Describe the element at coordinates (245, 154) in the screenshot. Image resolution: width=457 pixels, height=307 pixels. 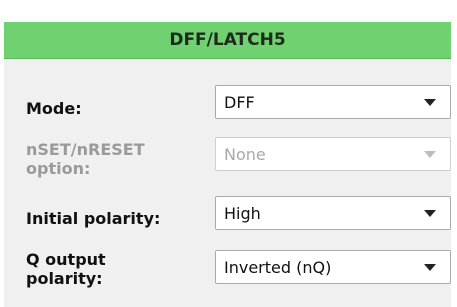
I see `nset-nreset-select-value: None` at that location.